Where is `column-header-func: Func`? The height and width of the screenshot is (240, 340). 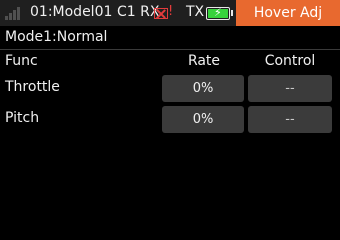 column-header-func: Func is located at coordinates (21, 61).